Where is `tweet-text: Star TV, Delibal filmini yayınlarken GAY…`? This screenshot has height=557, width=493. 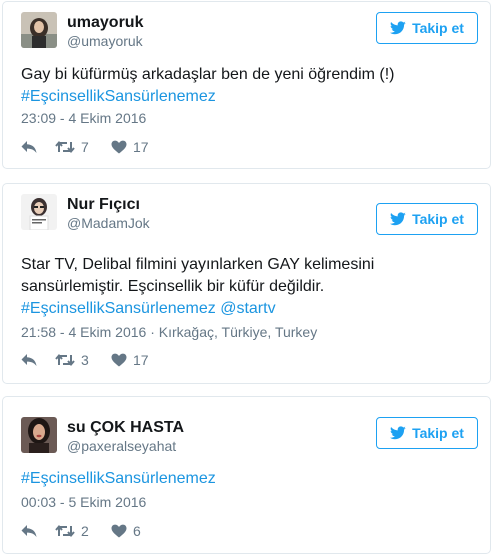
tweet-text: Star TV, Delibal filmini yayınlarken GAY… is located at coordinates (249, 287).